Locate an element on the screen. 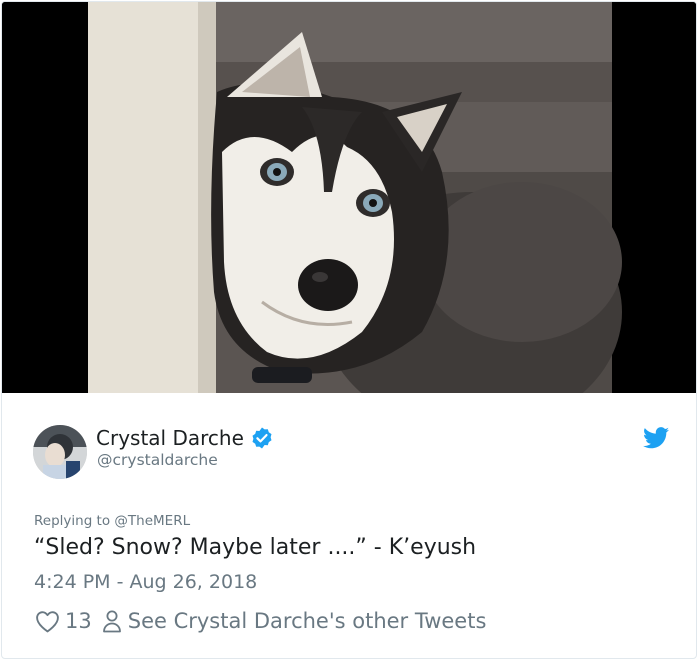 This screenshot has height=662, width=700. reply-context: Replying to @TheMERL is located at coordinates (112, 521).